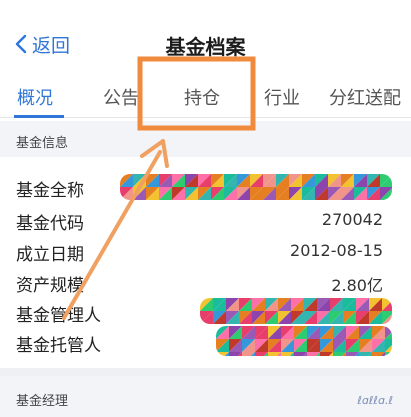 Image resolution: width=411 pixels, height=417 pixels. I want to click on fund-code-label: 基金代码, so click(50, 224).